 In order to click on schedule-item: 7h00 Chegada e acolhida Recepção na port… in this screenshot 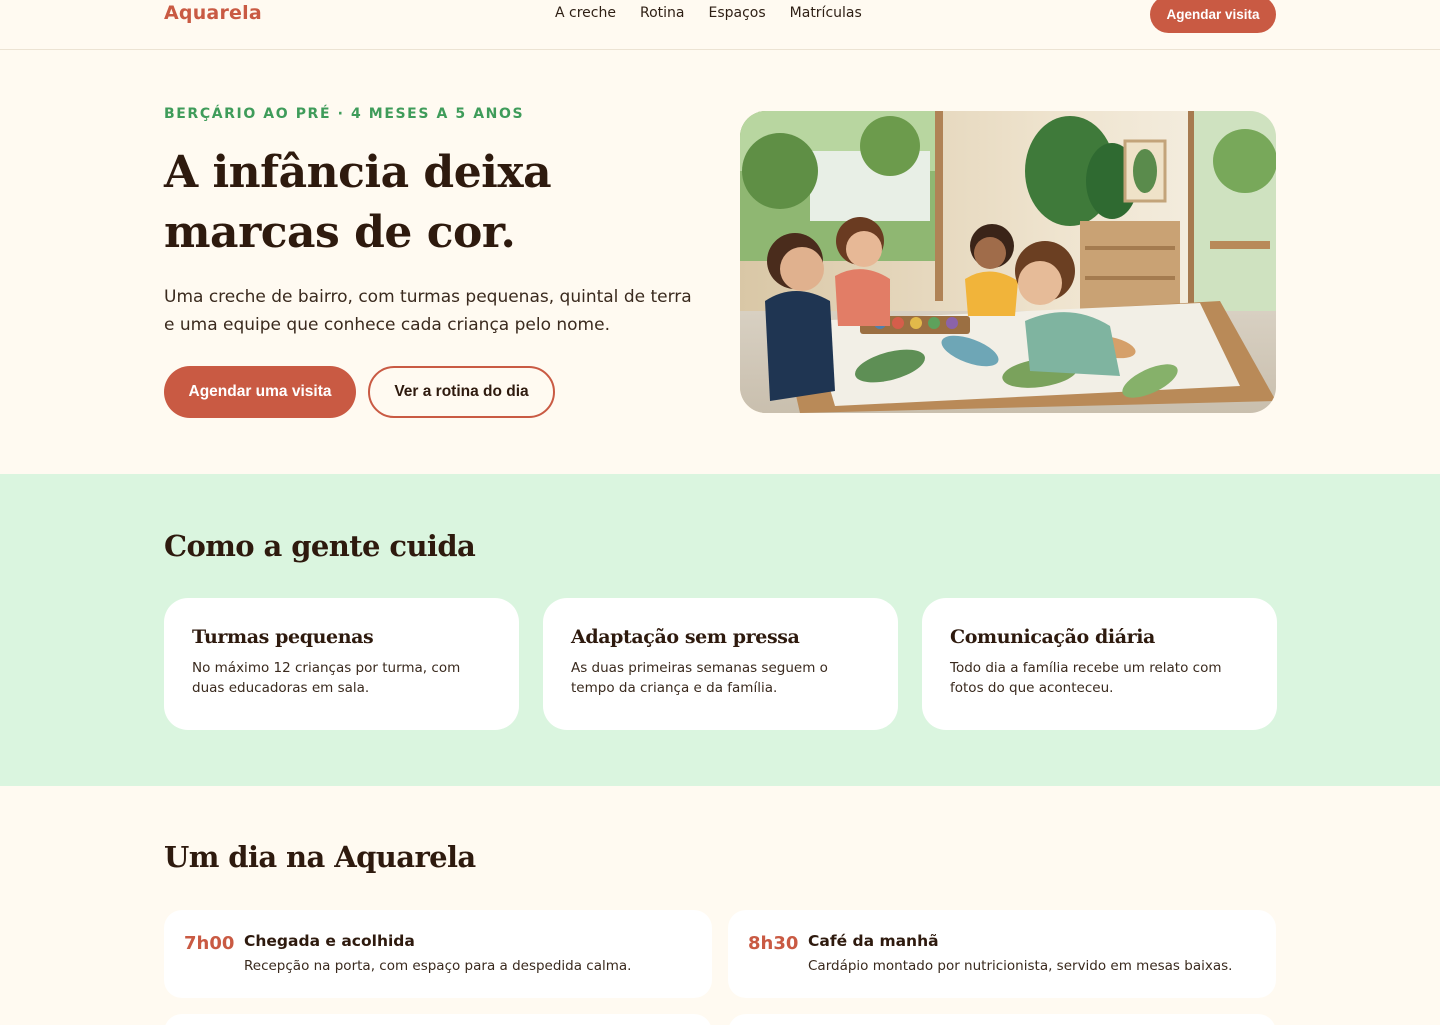, I will do `click(438, 954)`.